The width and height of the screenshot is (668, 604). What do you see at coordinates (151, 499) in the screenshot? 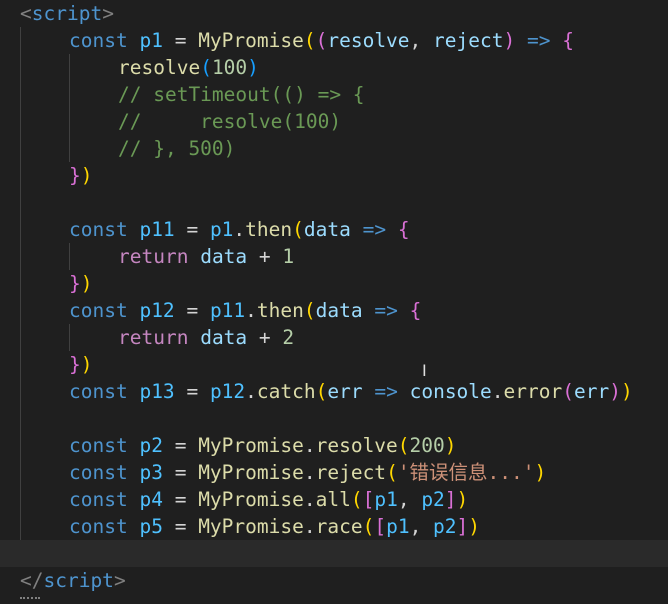
I see `variable: p4` at bounding box center [151, 499].